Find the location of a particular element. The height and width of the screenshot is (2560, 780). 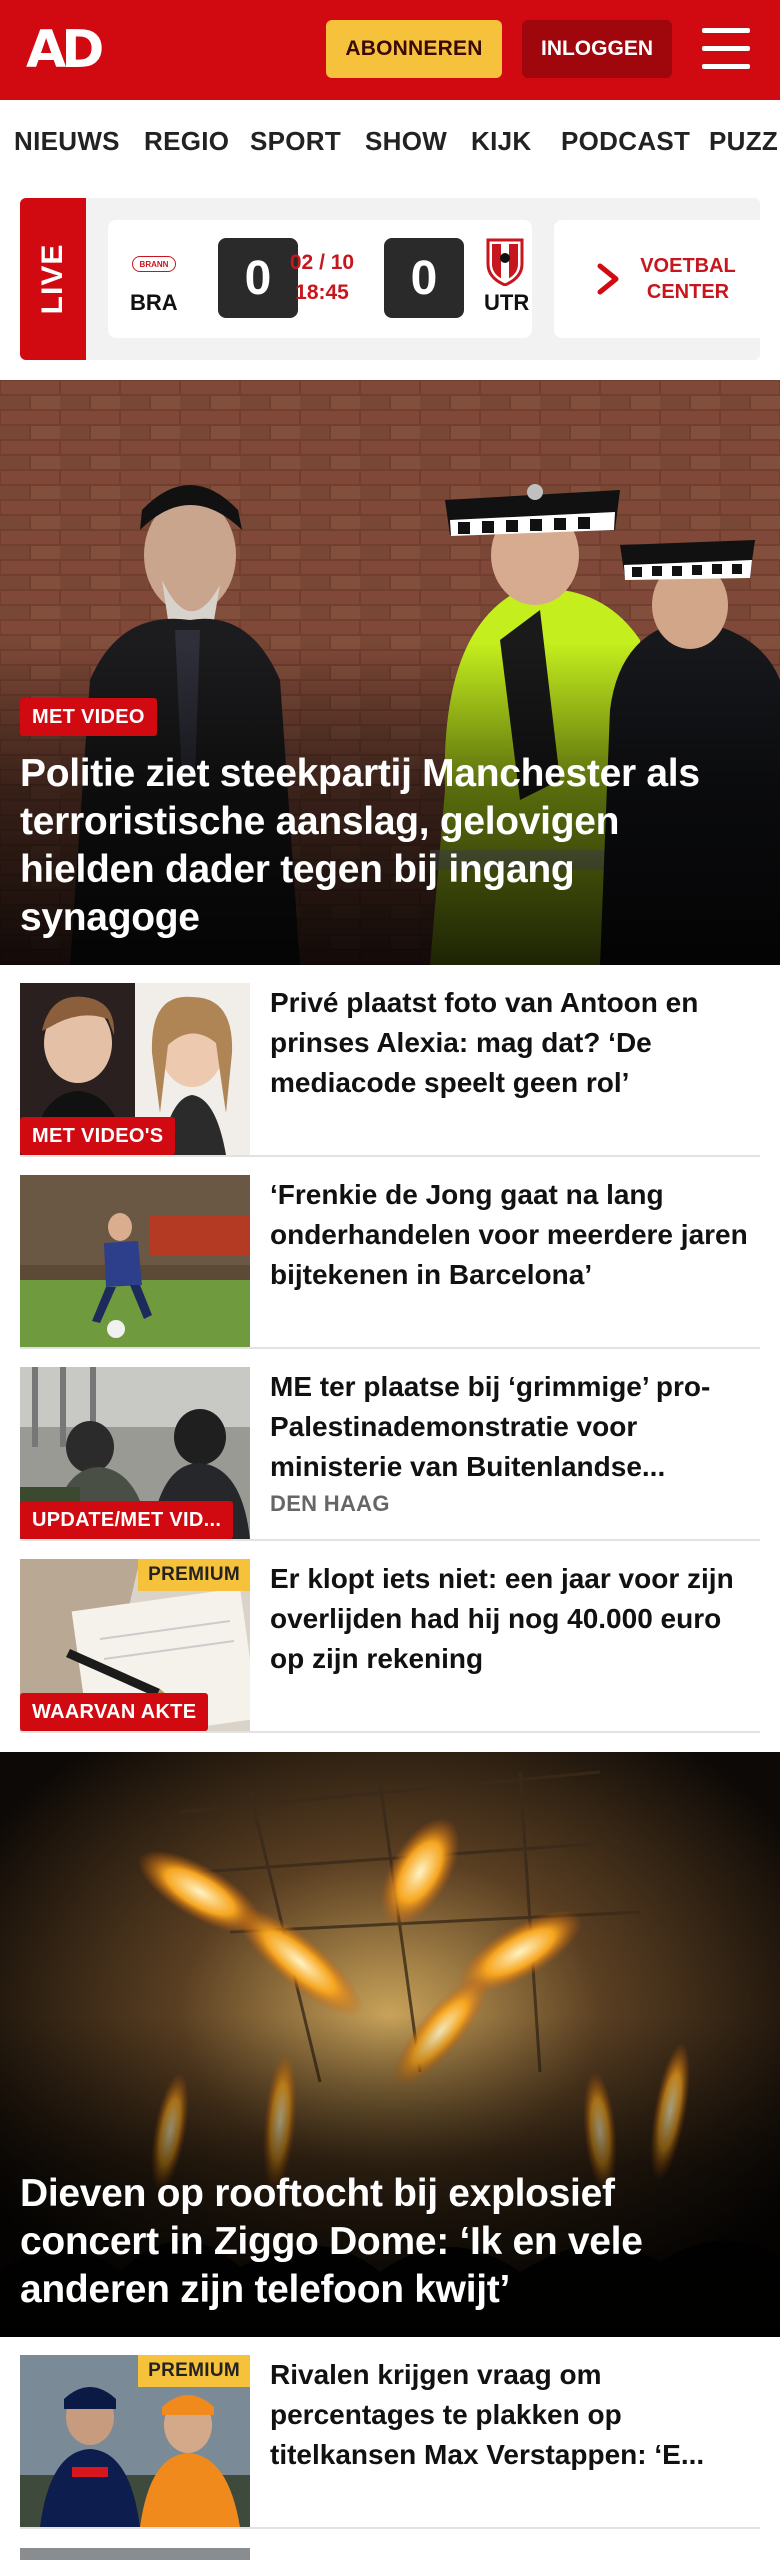

ad-logo: AD is located at coordinates (65, 50).